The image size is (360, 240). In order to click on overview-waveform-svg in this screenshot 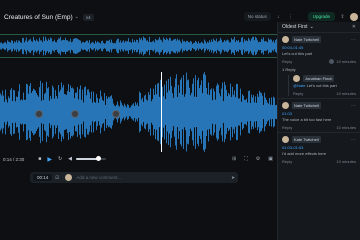, I will do `click(138, 46)`.